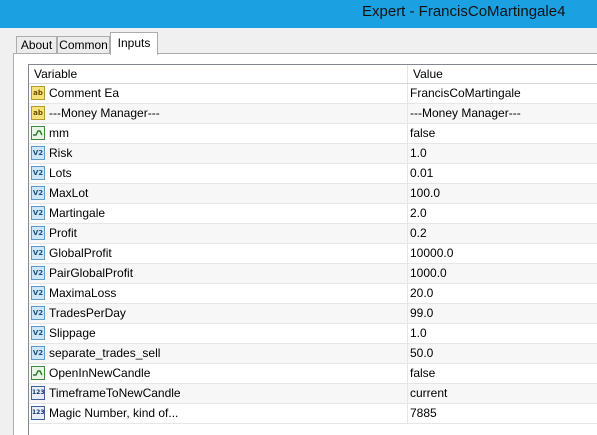 Image resolution: width=597 pixels, height=435 pixels. What do you see at coordinates (218, 193) in the screenshot?
I see `variable-cell: V2 MaxLot` at bounding box center [218, 193].